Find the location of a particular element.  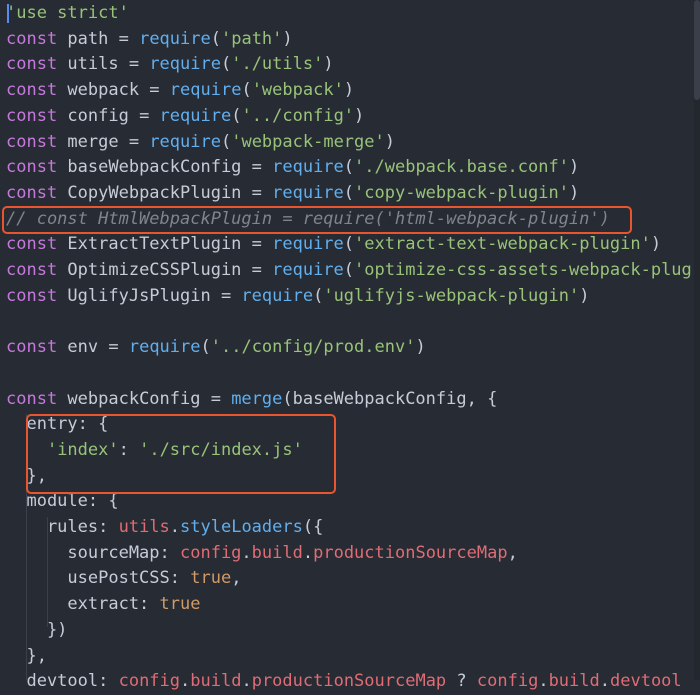

code-token: config is located at coordinates (507, 681).